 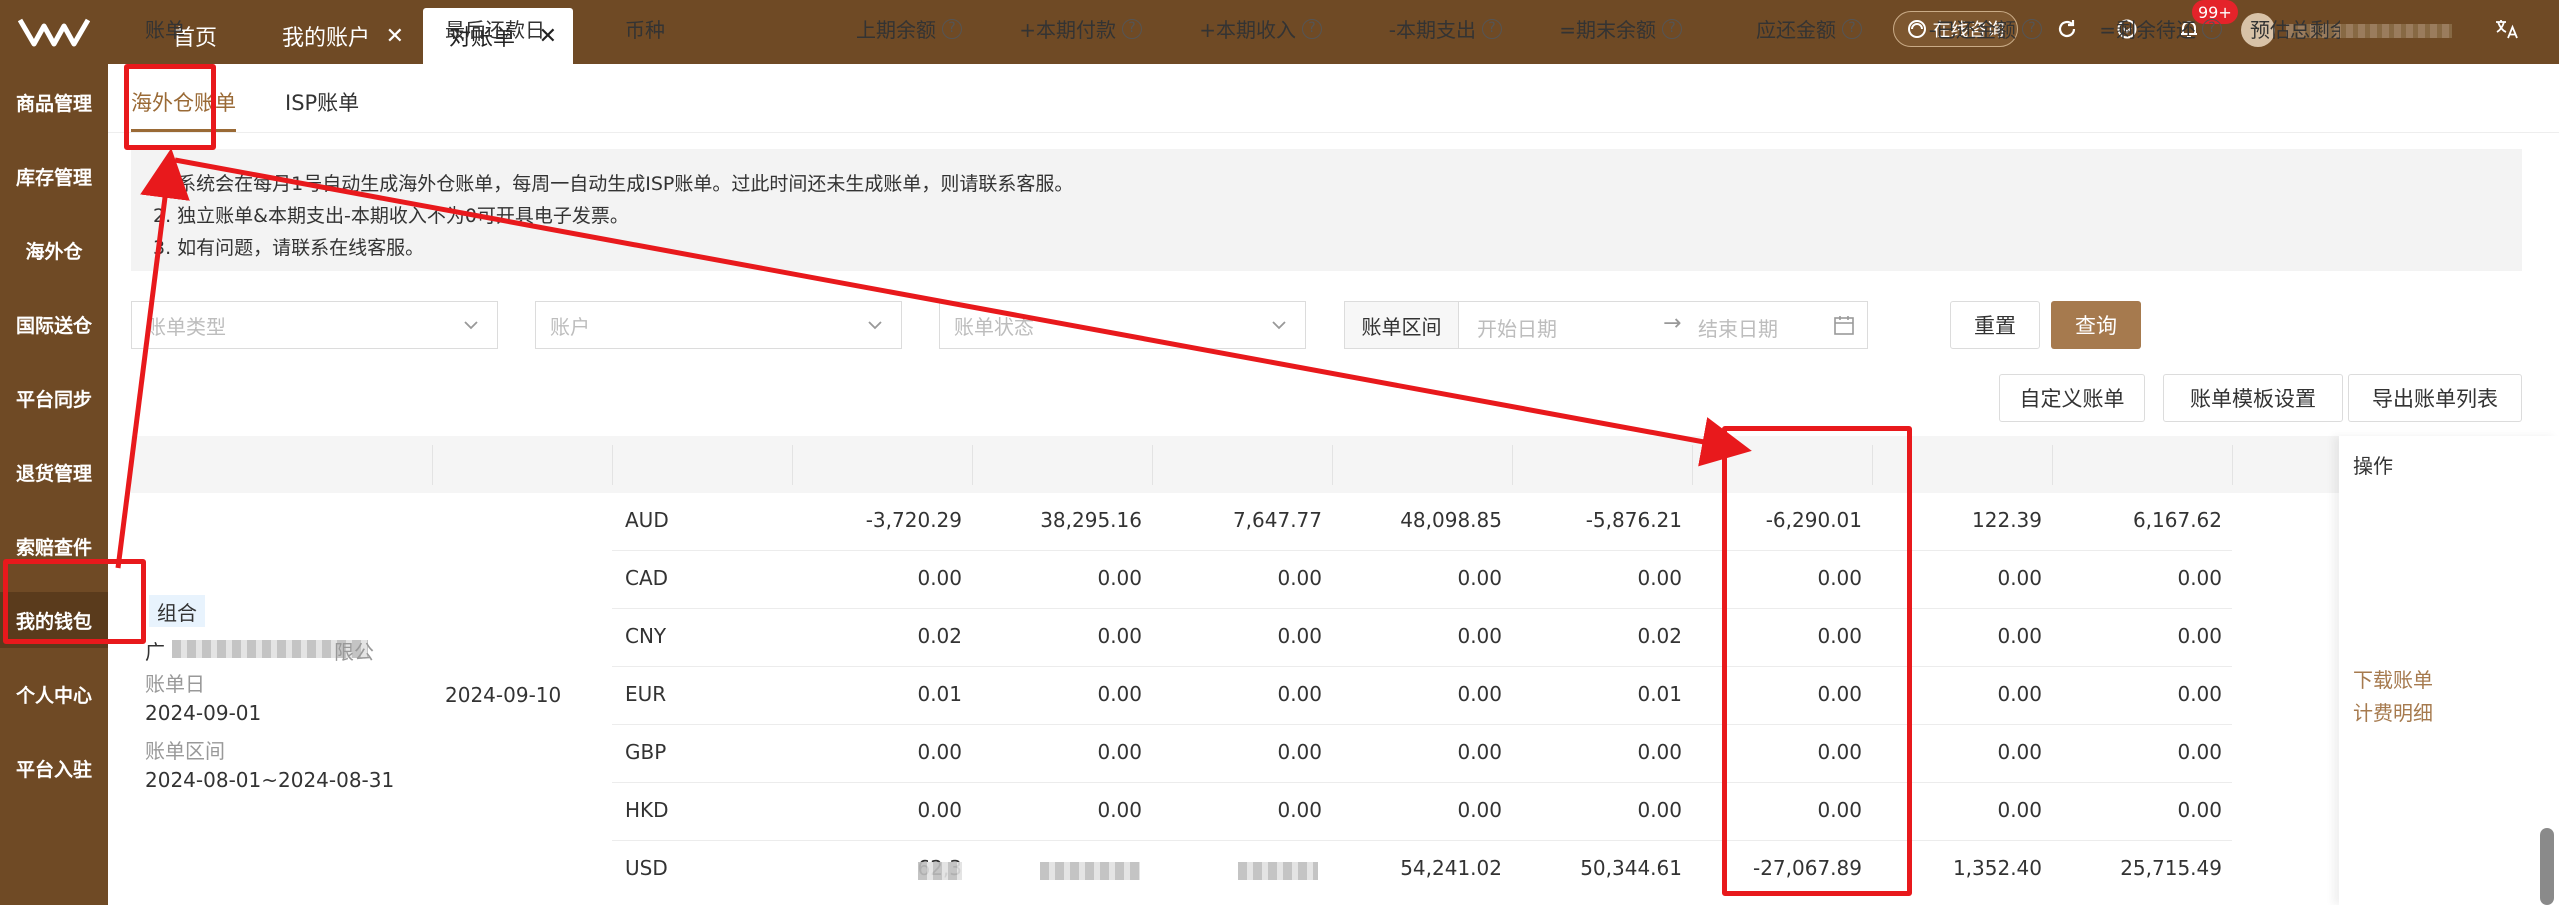 What do you see at coordinates (54, 694) in the screenshot?
I see `sidebar-item-profile: 个人中心` at bounding box center [54, 694].